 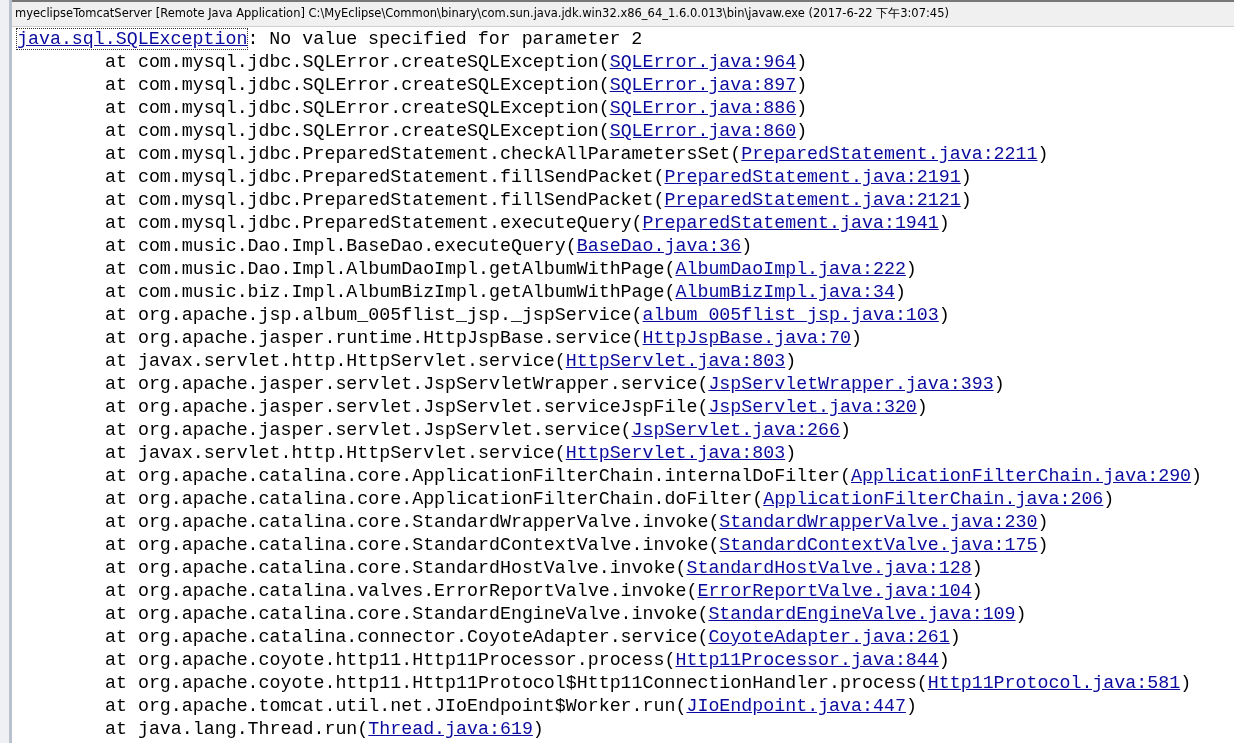 What do you see at coordinates (790, 269) in the screenshot?
I see `source-link: AlbumDaoImpl.java:222` at bounding box center [790, 269].